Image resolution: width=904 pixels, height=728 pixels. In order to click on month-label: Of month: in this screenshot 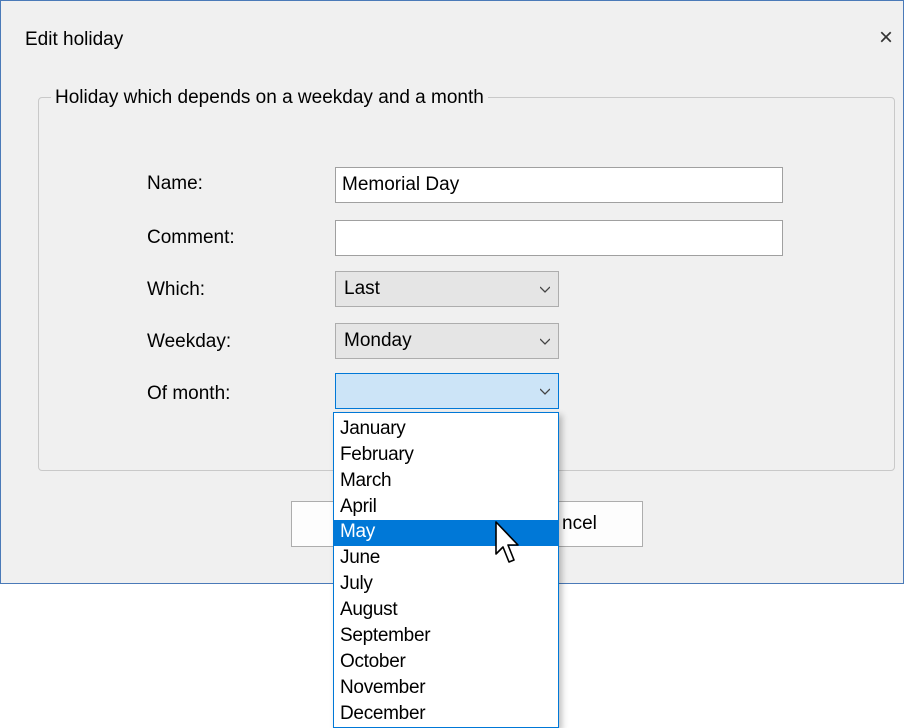, I will do `click(189, 393)`.